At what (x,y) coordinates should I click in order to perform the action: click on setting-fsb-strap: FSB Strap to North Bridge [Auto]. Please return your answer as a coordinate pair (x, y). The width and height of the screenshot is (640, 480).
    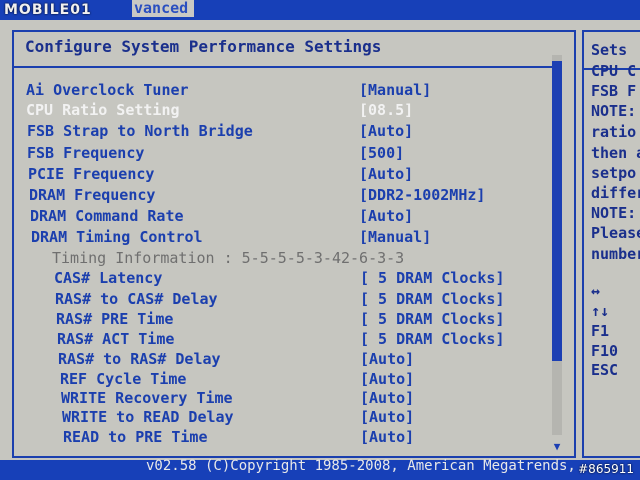
    Looking at the image, I should click on (247, 132).